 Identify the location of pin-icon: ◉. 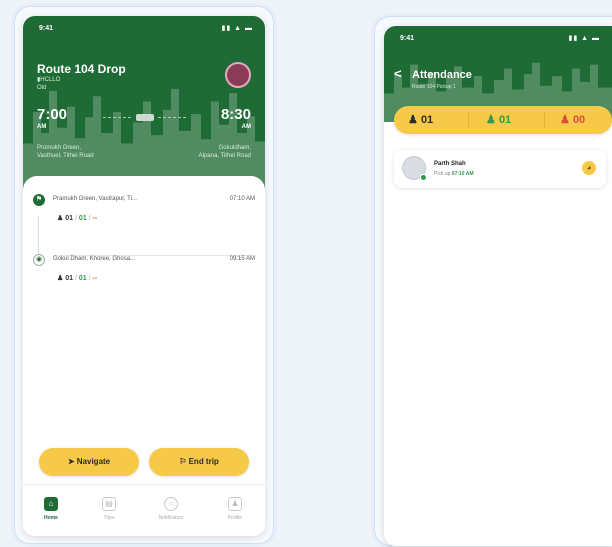
(39, 260).